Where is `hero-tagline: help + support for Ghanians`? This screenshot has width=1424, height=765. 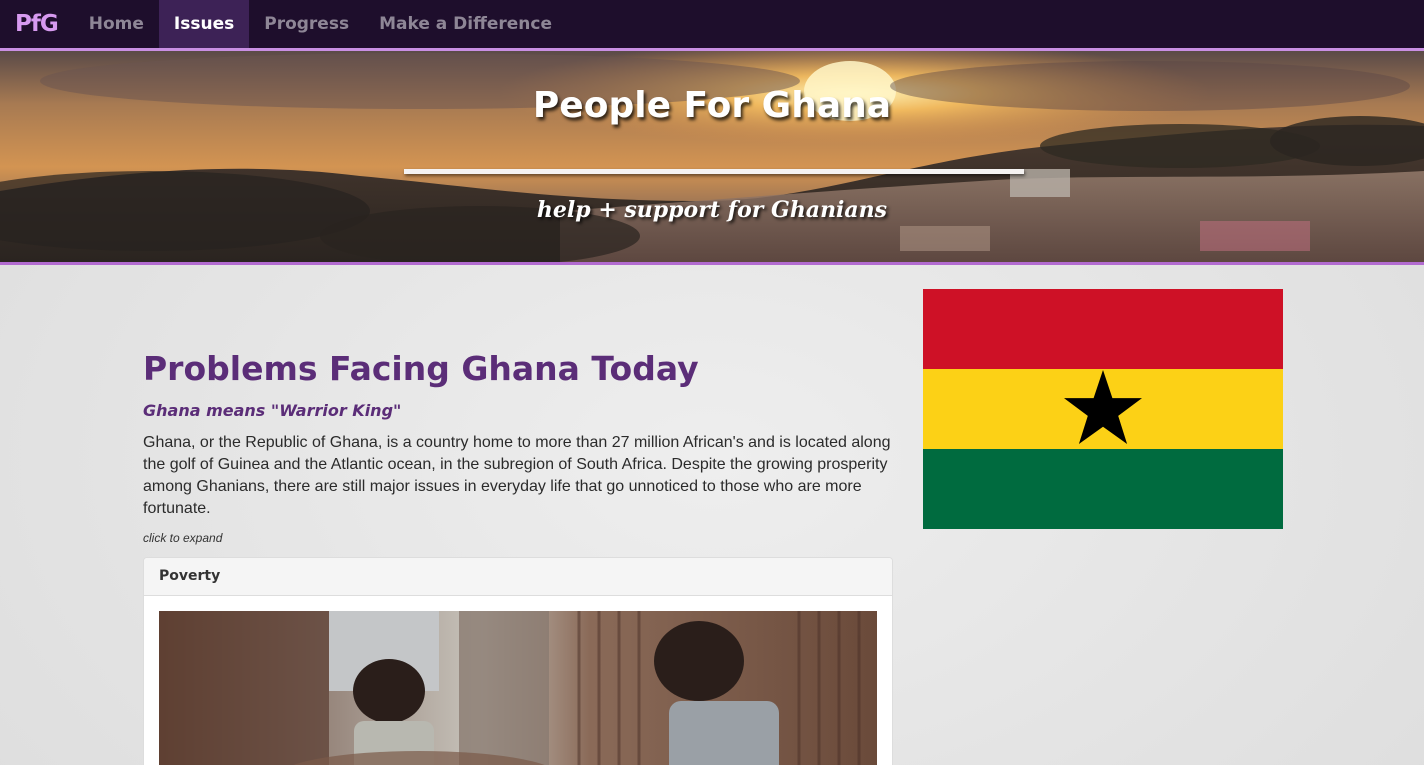
hero-tagline: help + support for Ghanians is located at coordinates (712, 210).